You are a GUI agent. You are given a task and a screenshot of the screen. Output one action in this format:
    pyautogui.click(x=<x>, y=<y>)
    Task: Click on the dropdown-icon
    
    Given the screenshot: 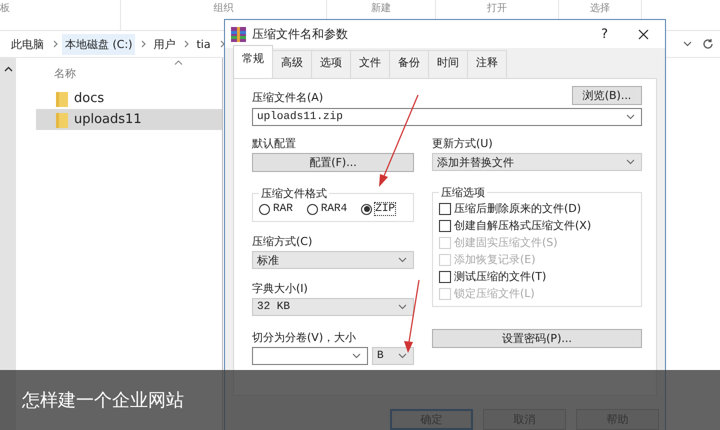 What is the action you would take?
    pyautogui.click(x=687, y=44)
    